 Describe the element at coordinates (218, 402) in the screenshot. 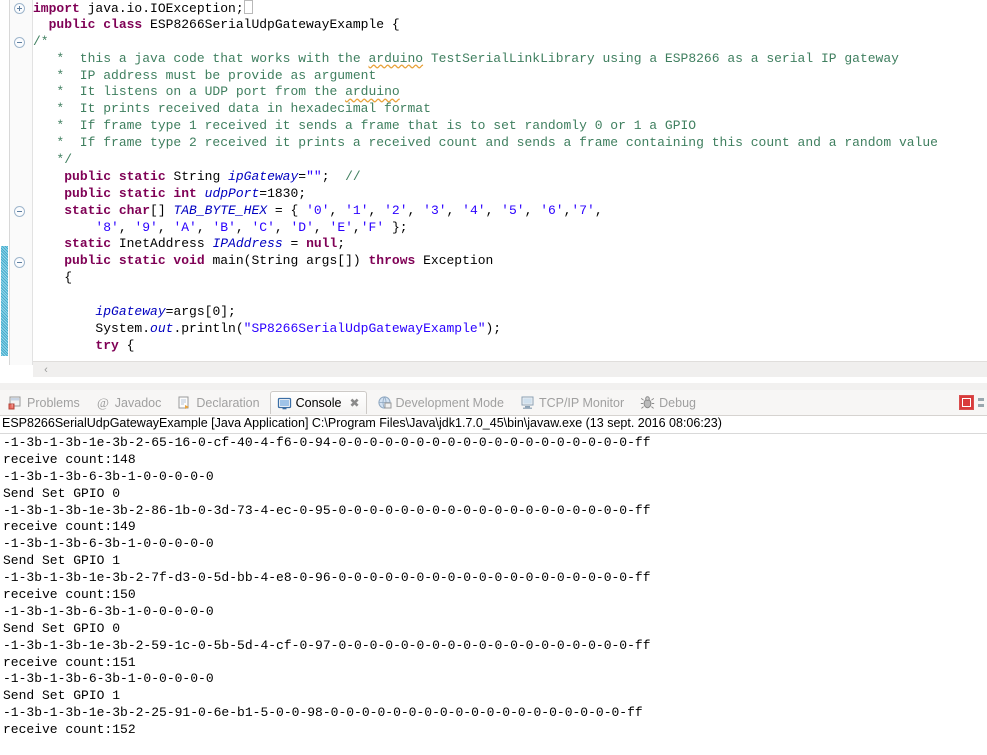

I see `tab-declaration: Declaration` at that location.